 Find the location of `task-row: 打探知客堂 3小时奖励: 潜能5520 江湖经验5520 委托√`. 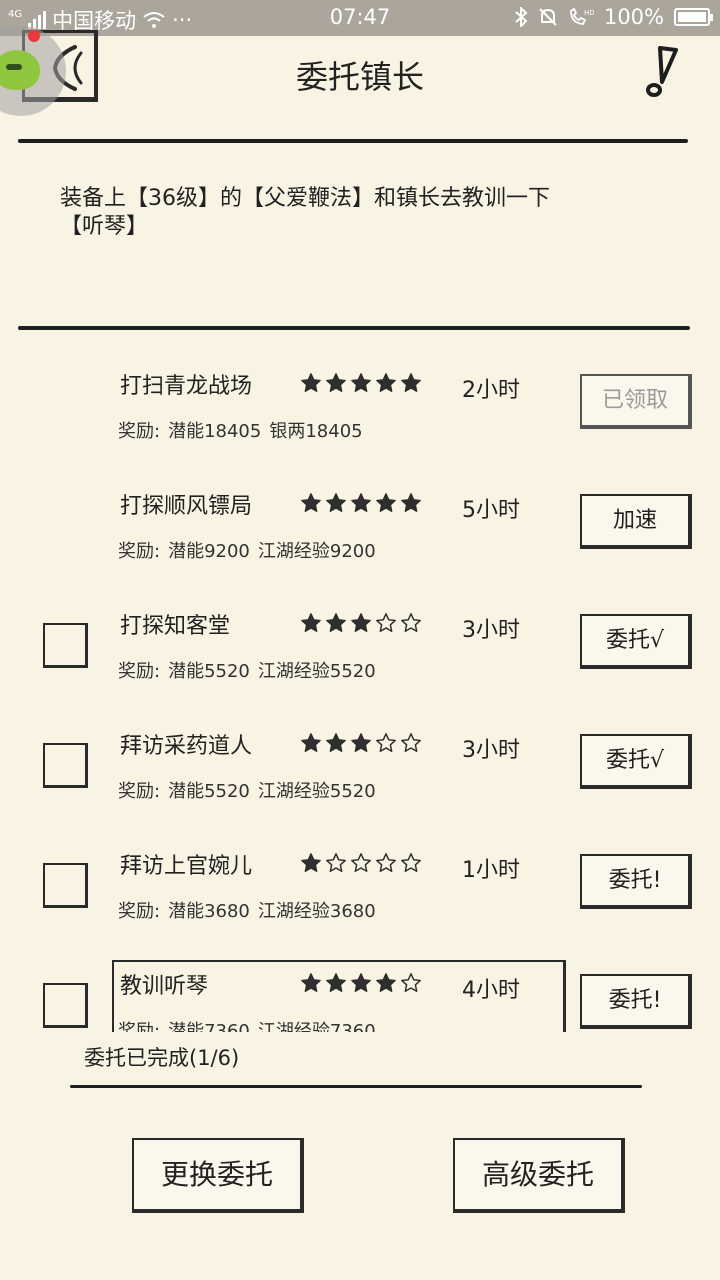

task-row: 打探知客堂 3小时奖励: 潜能5520 江湖经验5520 委托√ is located at coordinates (360, 650).